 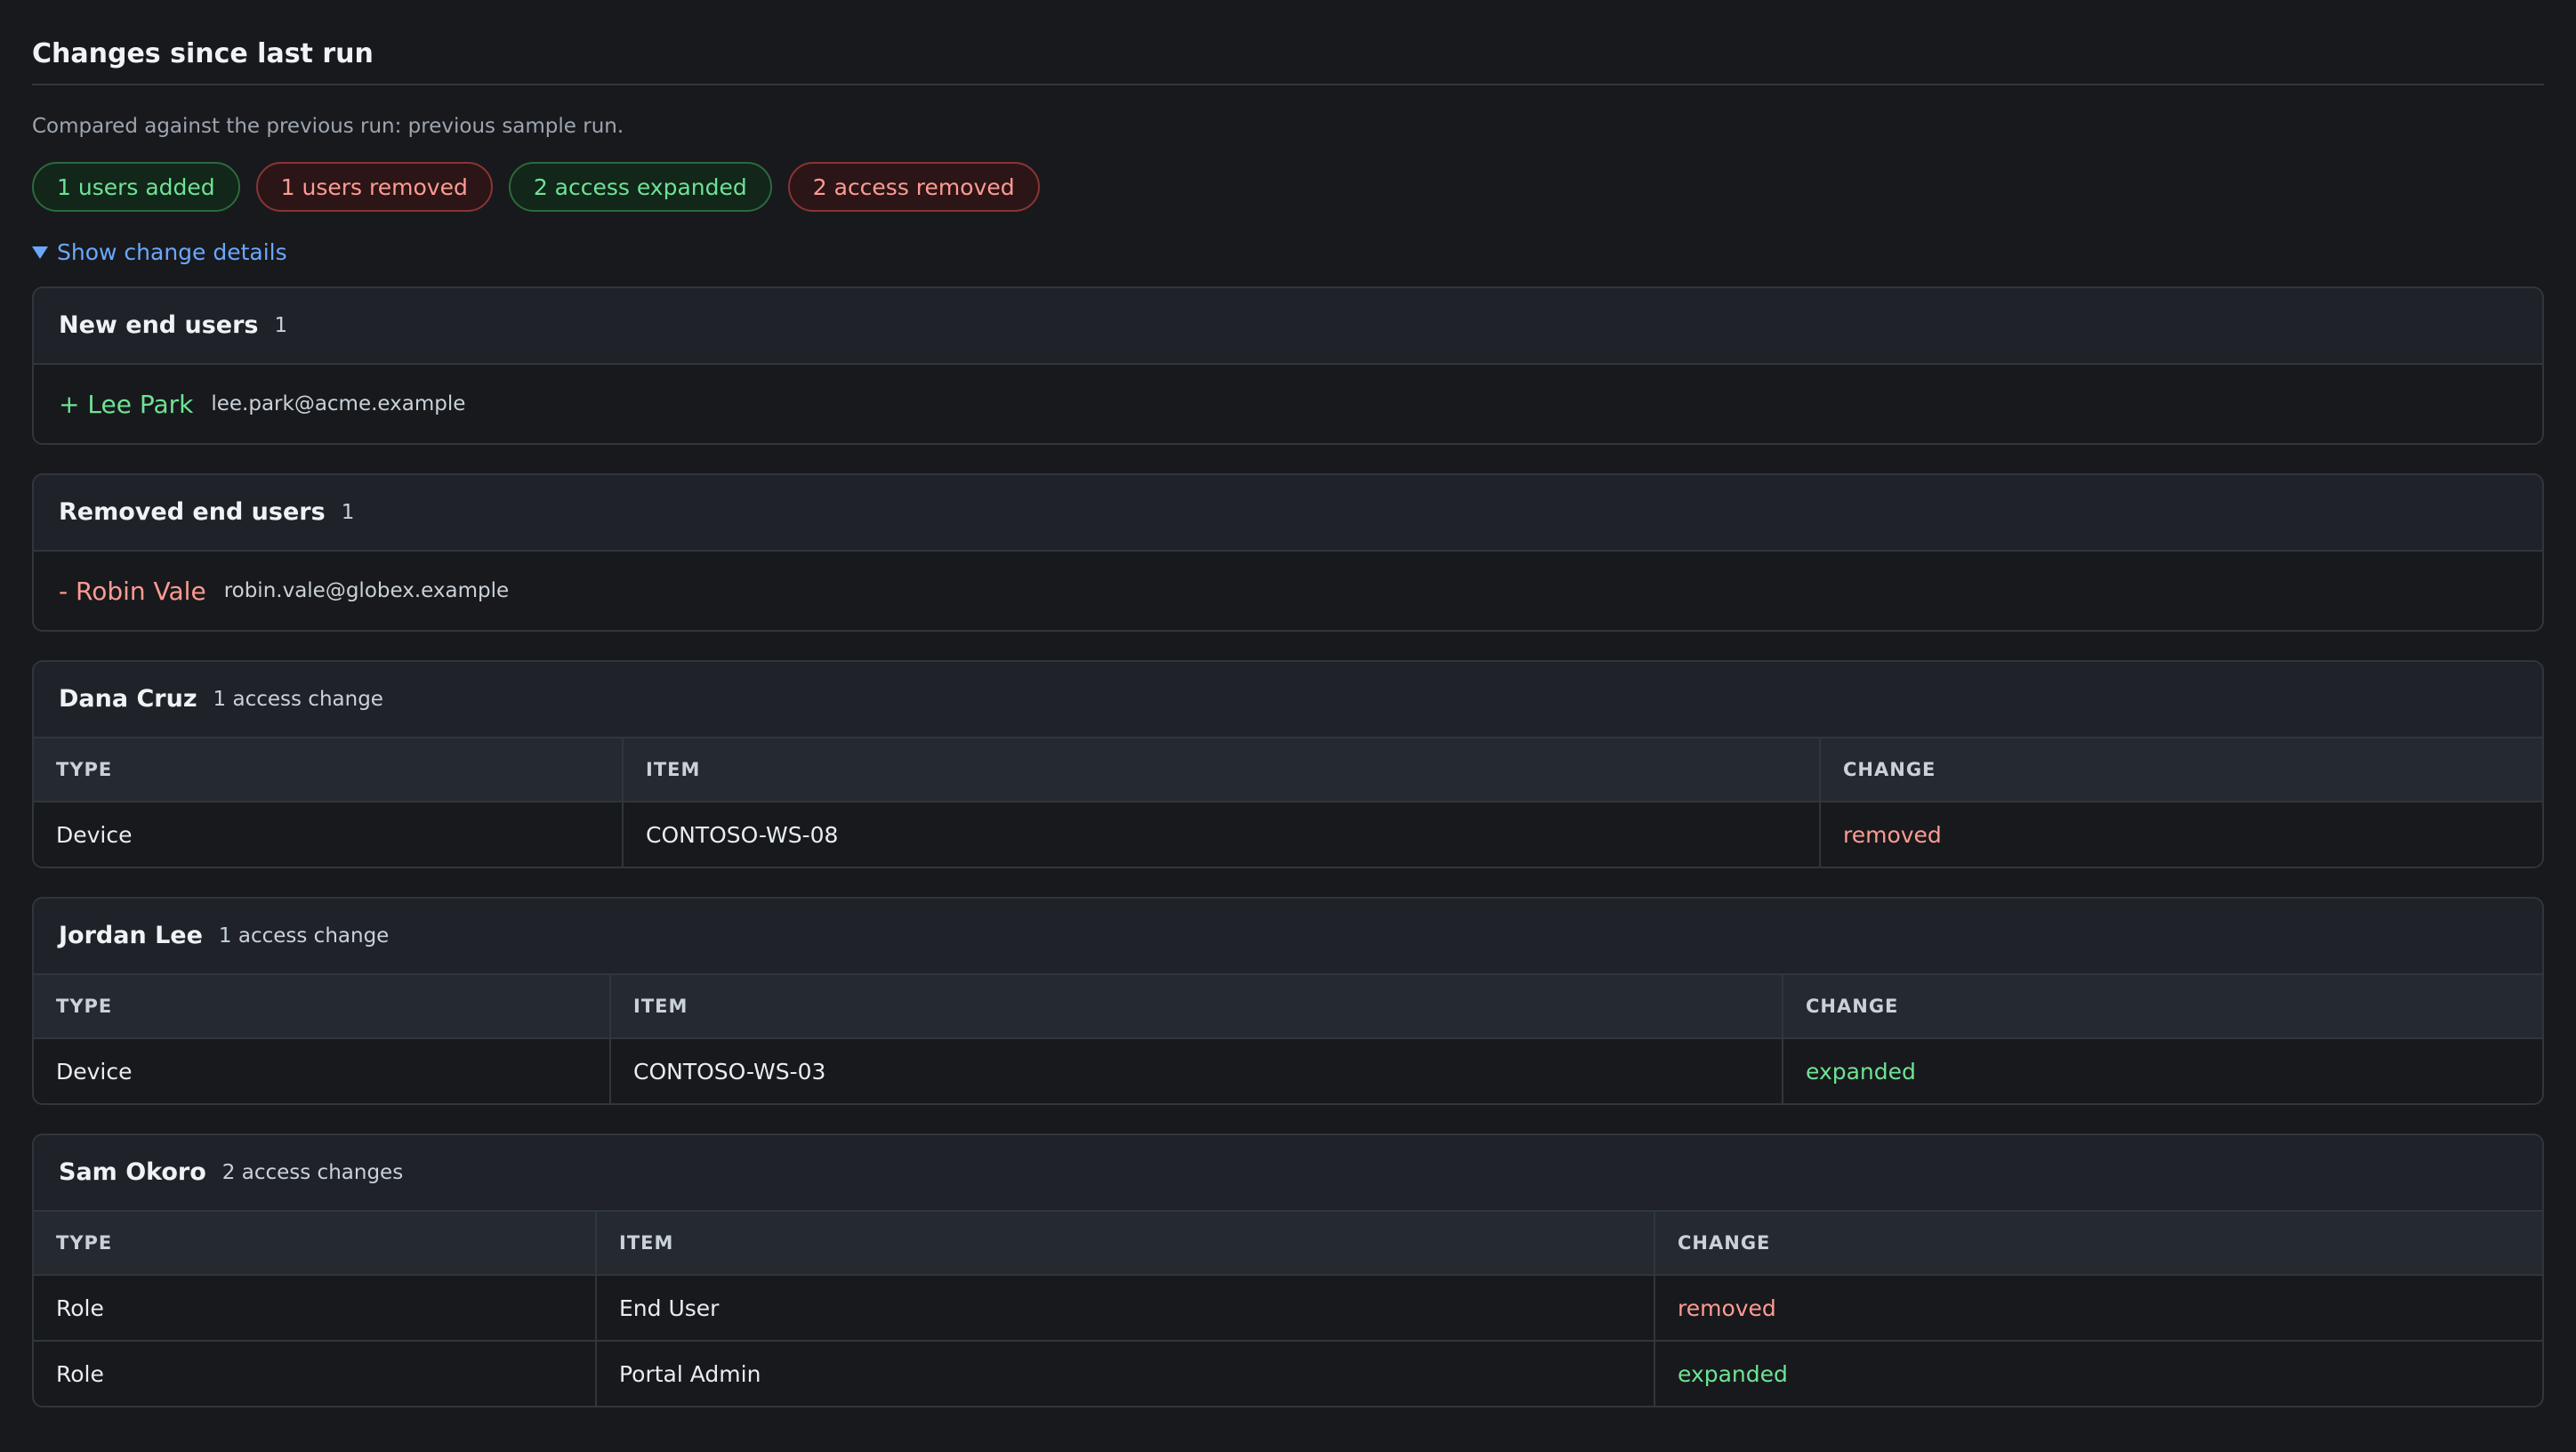 I want to click on card-title: New end users, so click(x=159, y=325).